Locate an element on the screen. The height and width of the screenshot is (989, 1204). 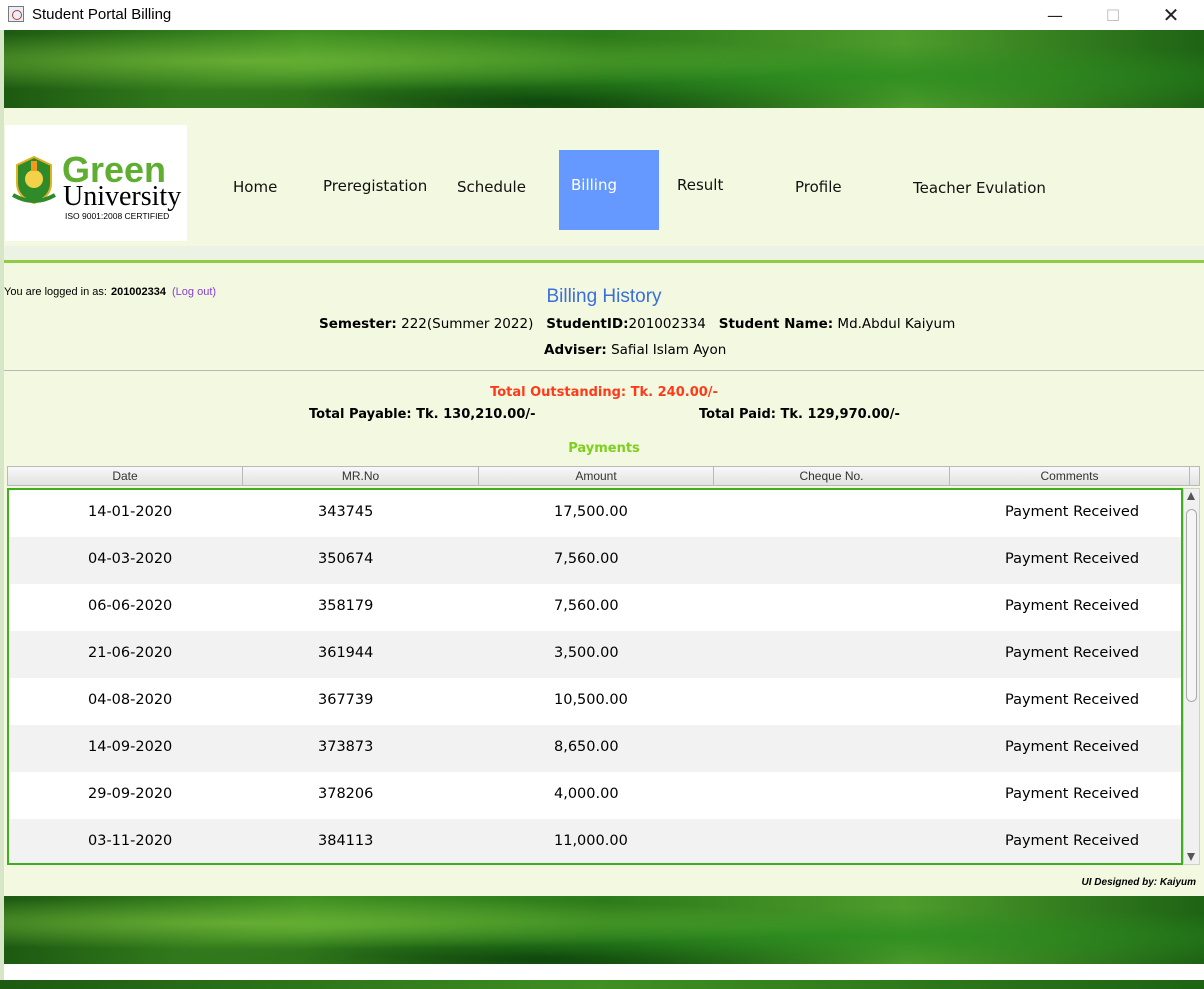
footer-strip is located at coordinates (604, 972).